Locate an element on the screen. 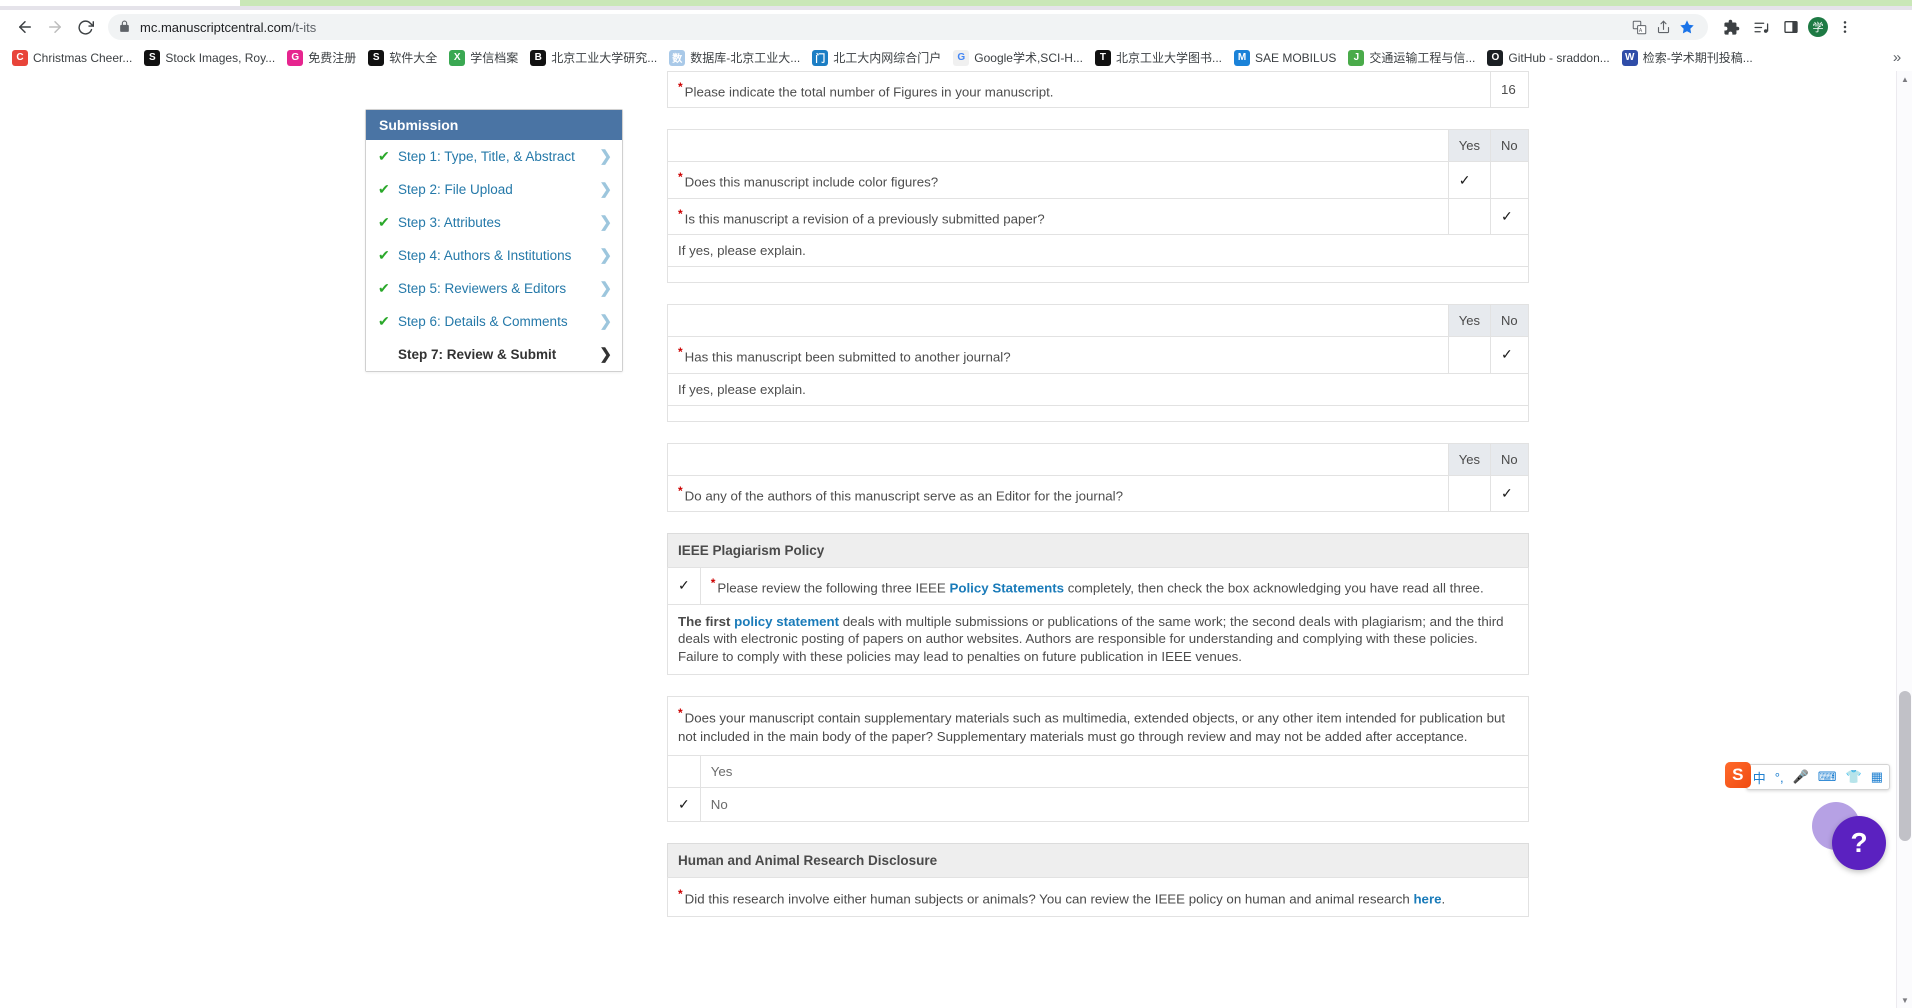  bookmark-item: S 软件大全 is located at coordinates (402, 57).